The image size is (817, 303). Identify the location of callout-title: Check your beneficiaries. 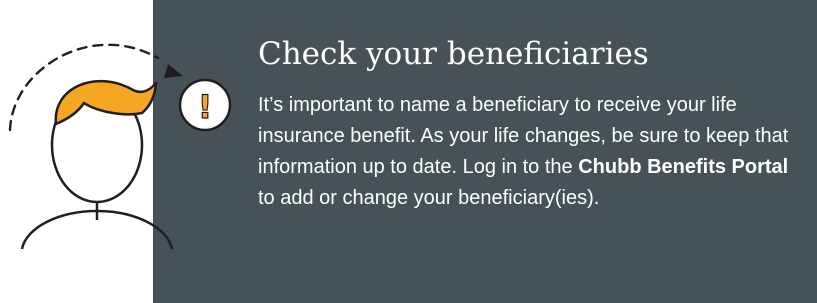
(453, 54).